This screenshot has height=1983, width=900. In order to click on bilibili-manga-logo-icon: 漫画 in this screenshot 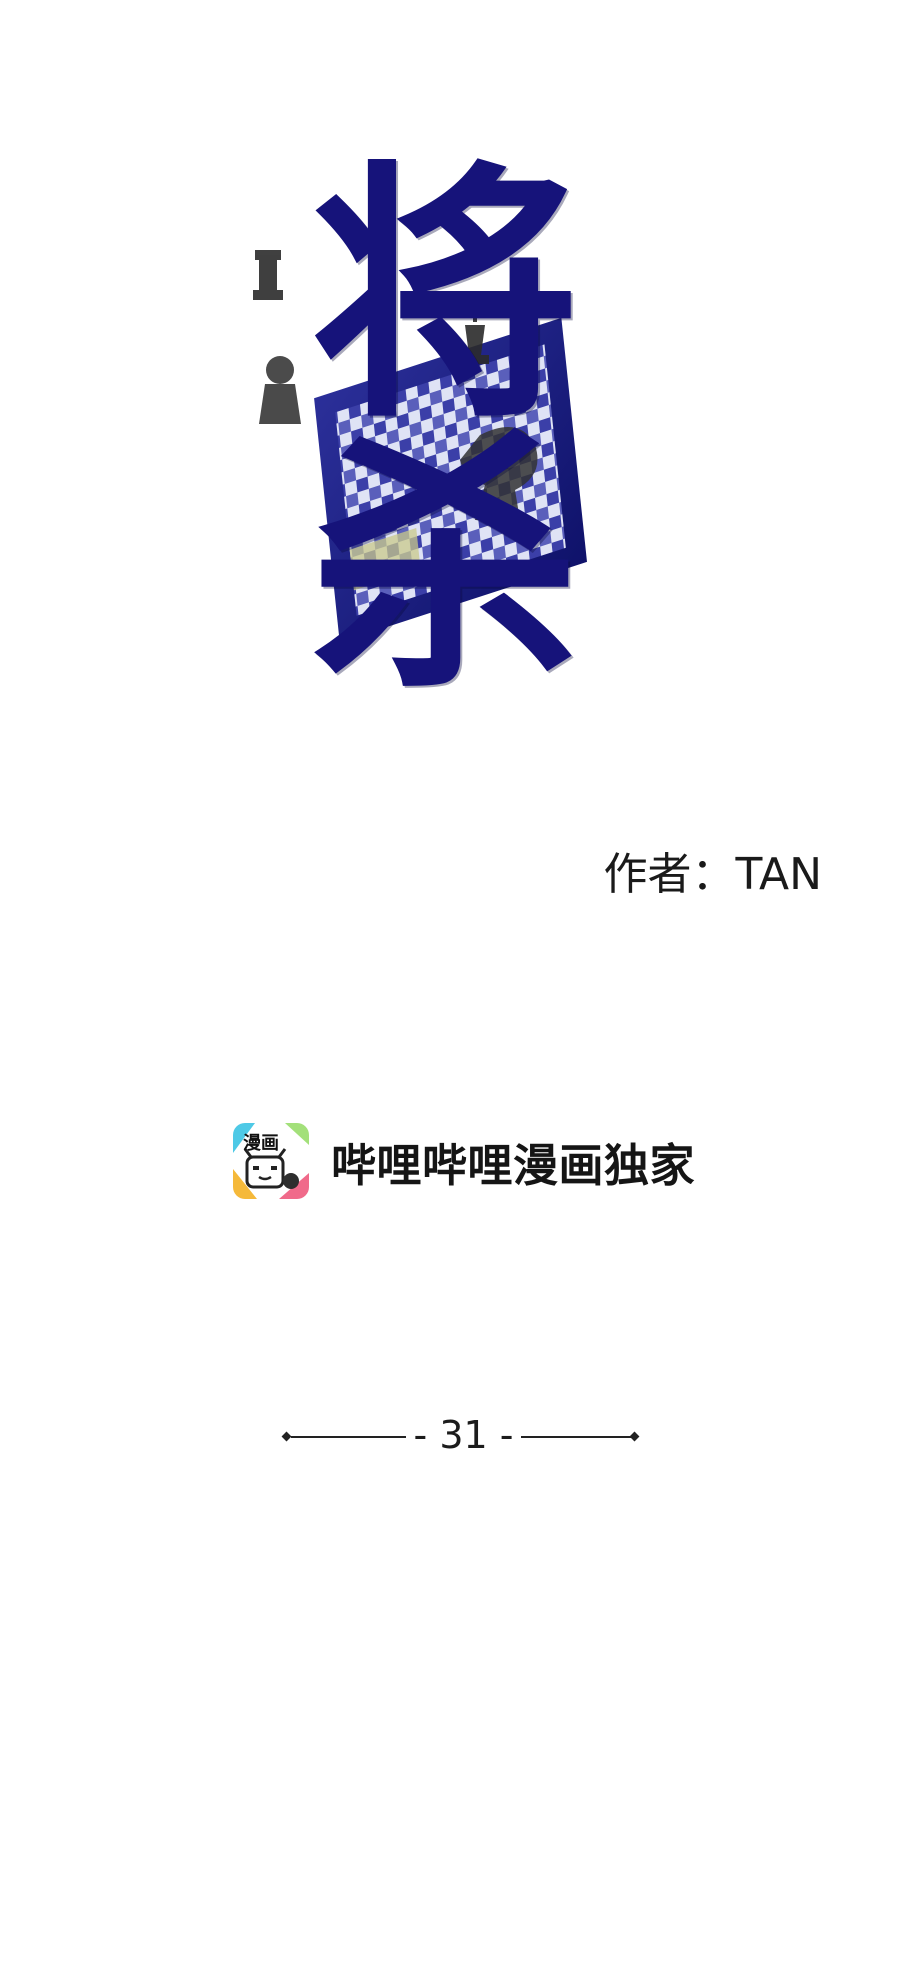, I will do `click(271, 1161)`.